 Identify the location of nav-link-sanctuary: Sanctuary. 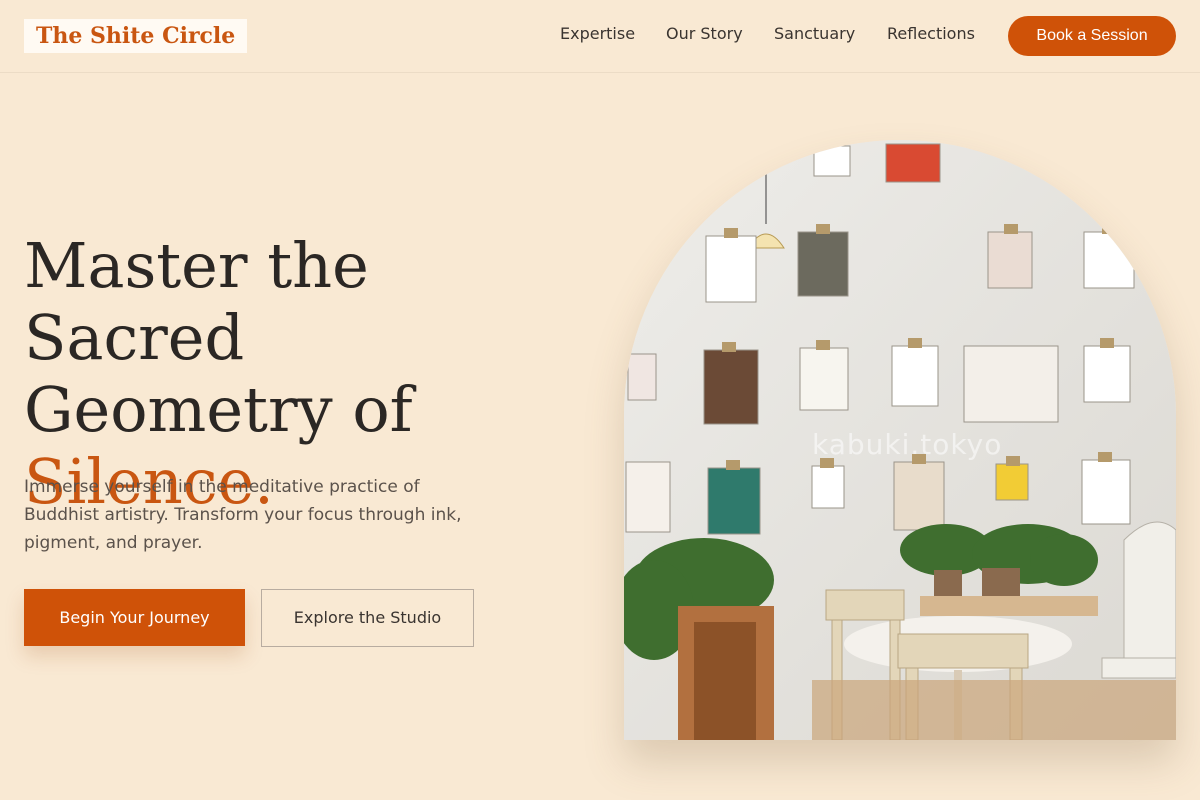
(814, 34).